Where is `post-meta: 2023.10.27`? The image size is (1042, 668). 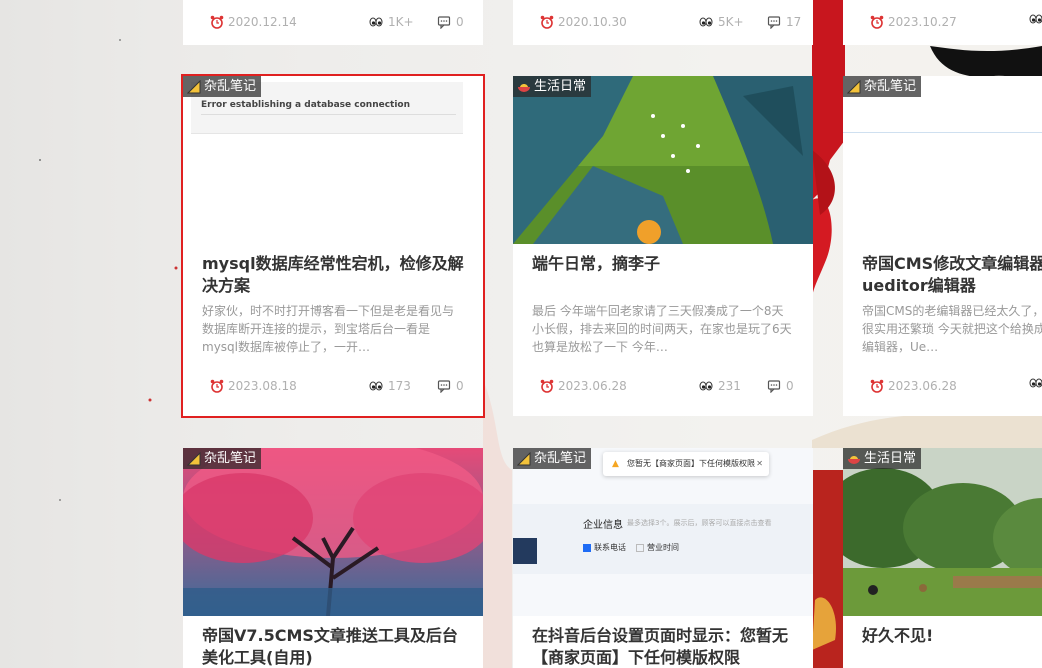
post-meta: 2023.10.27 is located at coordinates (942, 22).